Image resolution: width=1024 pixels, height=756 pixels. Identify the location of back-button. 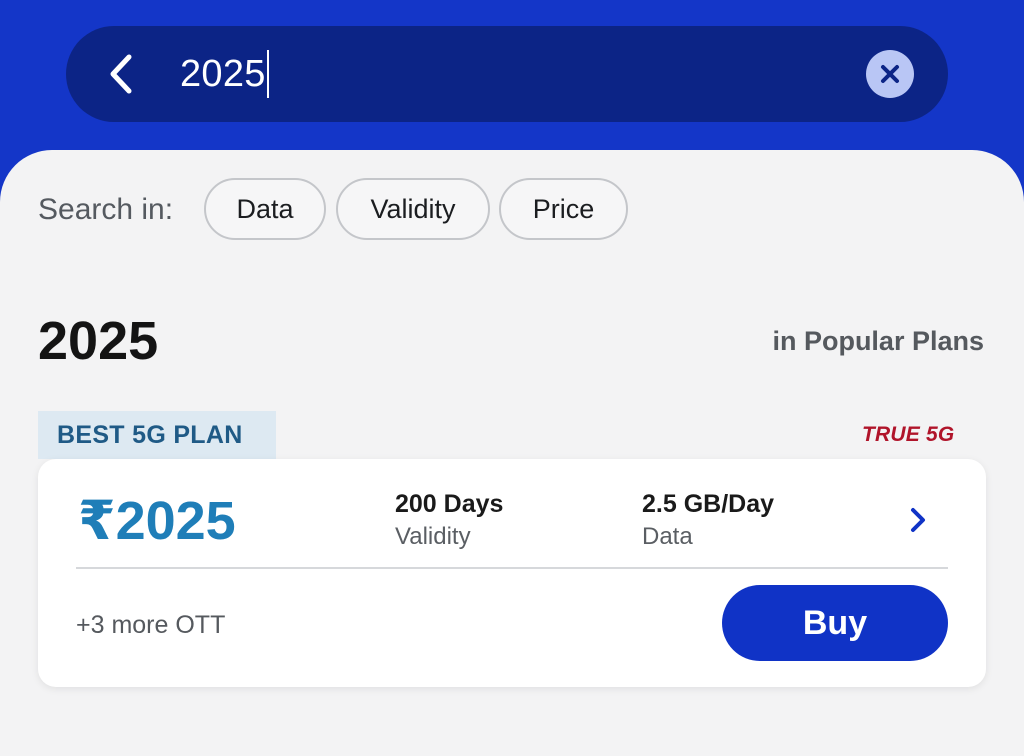
(122, 74).